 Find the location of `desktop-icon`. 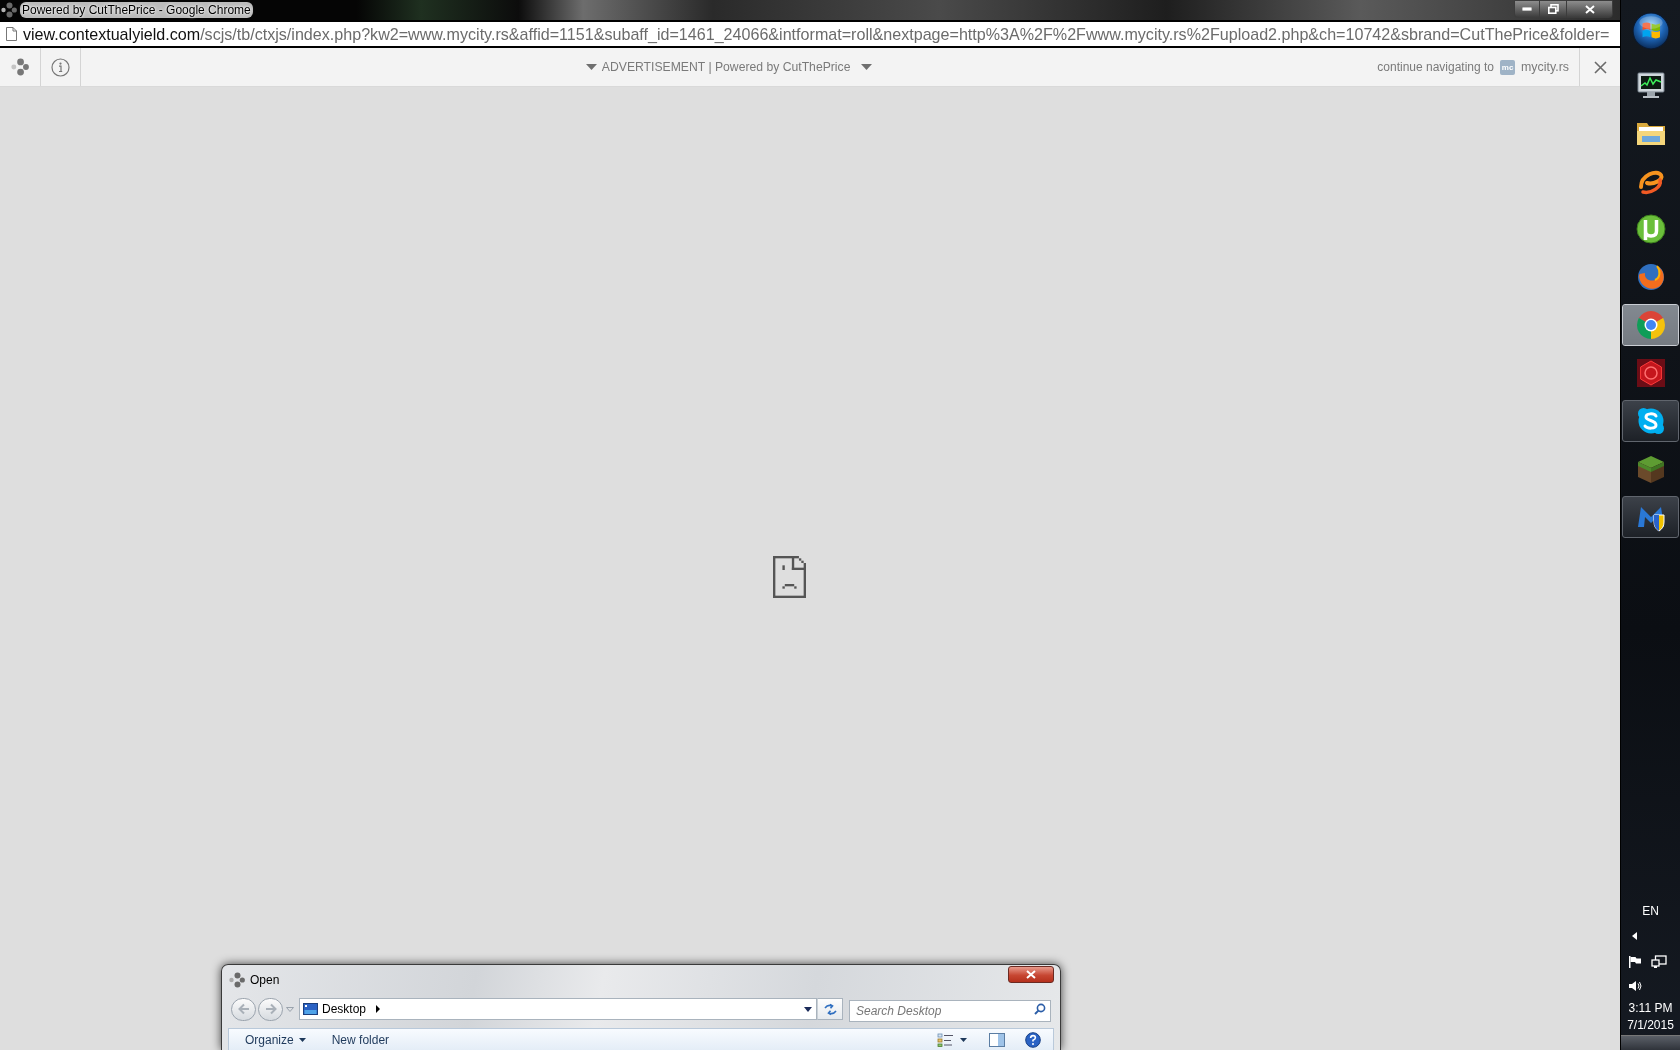

desktop-icon is located at coordinates (310, 1009).